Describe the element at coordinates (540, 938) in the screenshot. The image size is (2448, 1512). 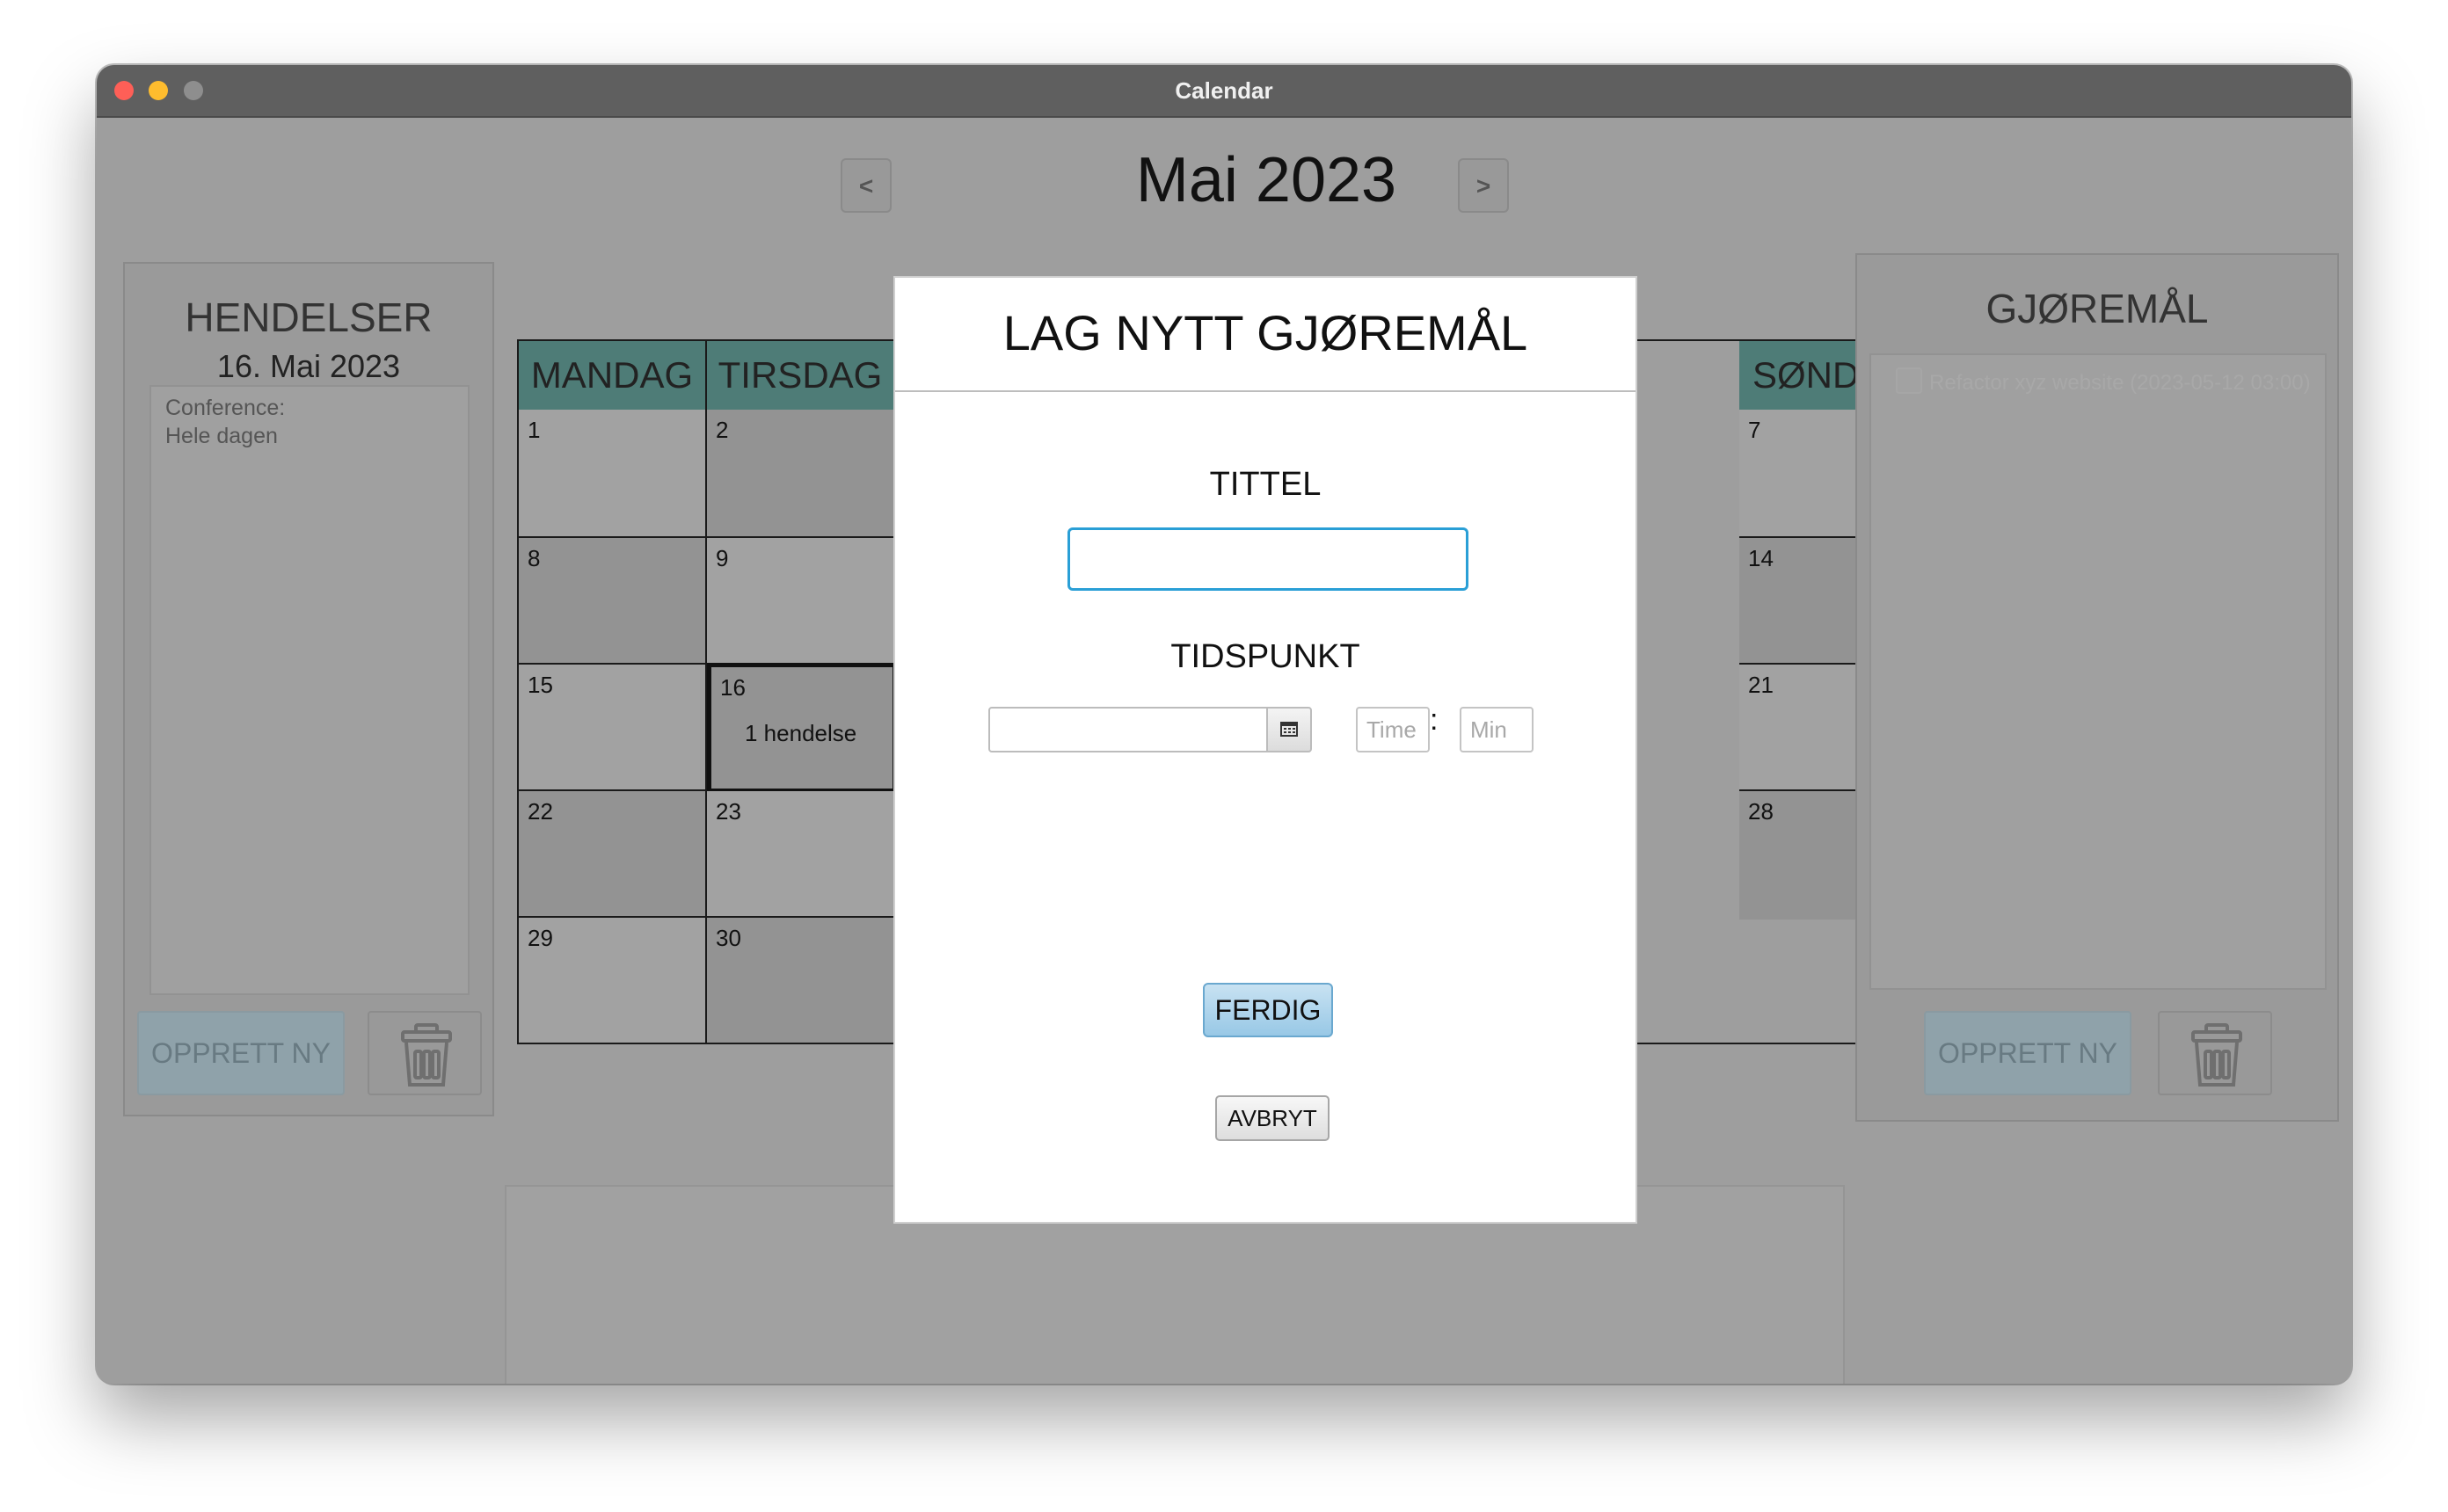
I see `day-number: 29` at that location.